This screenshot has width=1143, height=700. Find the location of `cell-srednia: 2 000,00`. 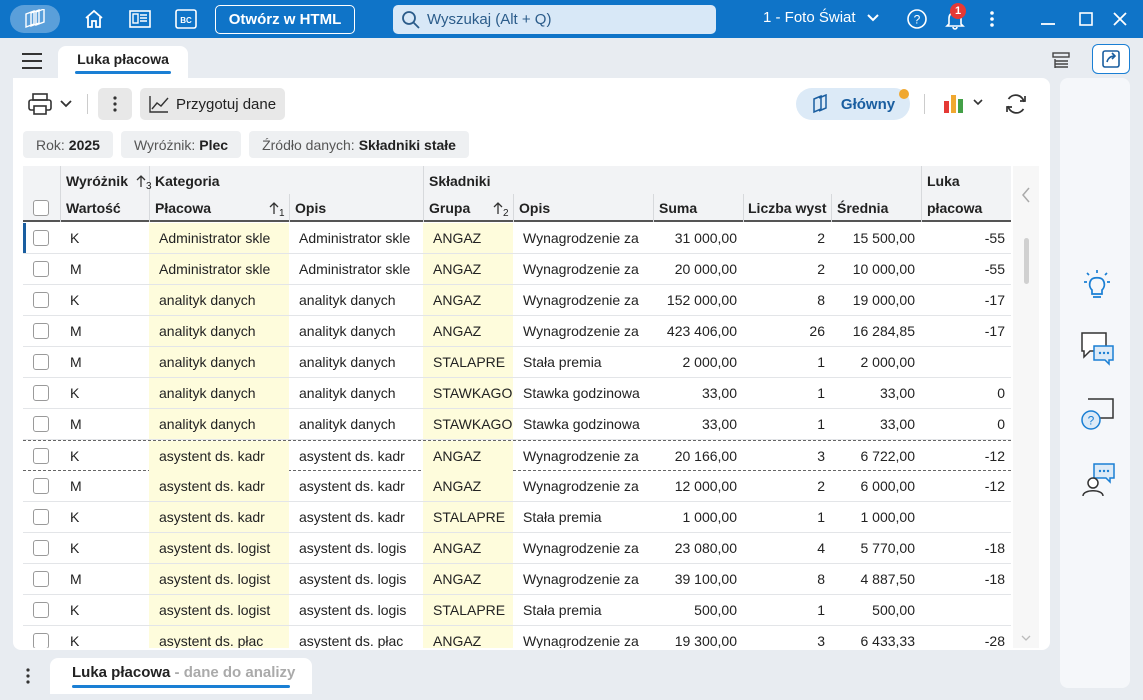

cell-srednia: 2 000,00 is located at coordinates (876, 362).